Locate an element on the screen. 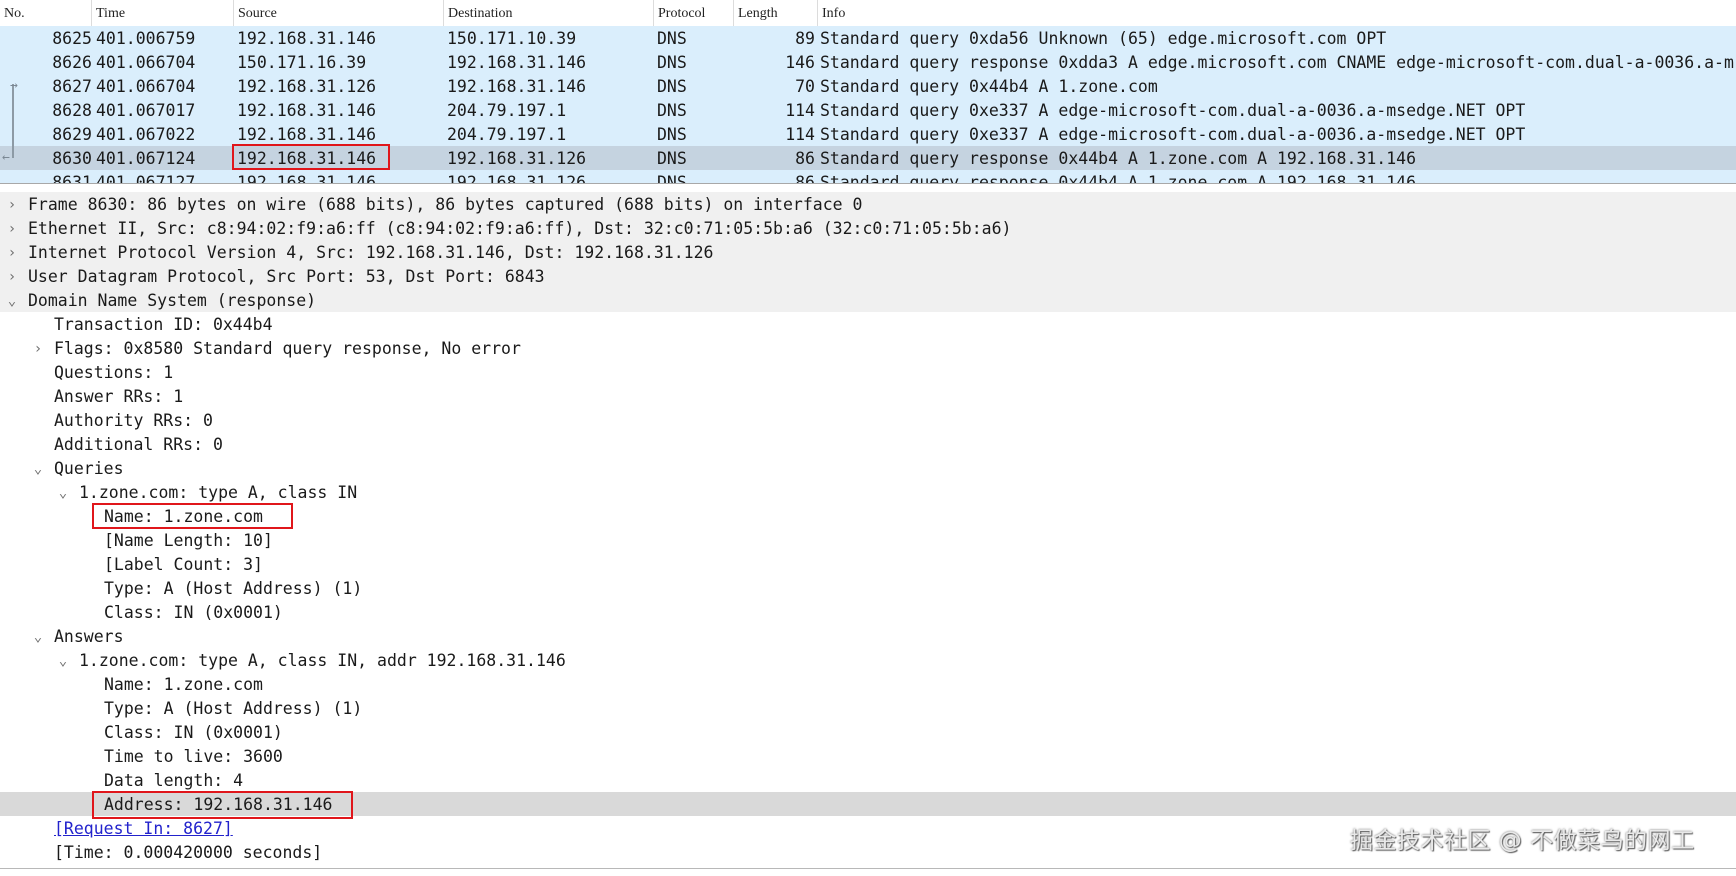  packet-length: 89 is located at coordinates (805, 38).